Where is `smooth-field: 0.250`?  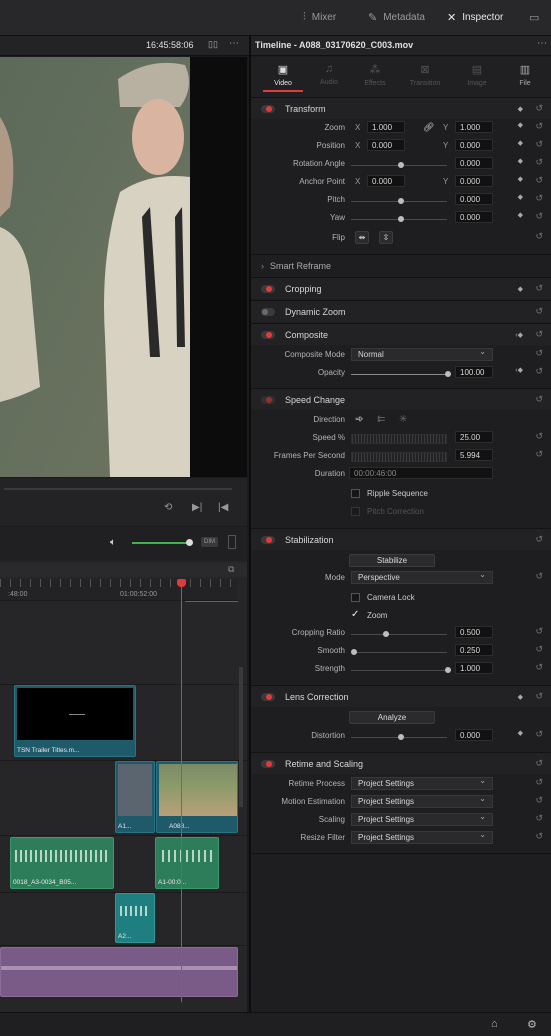
smooth-field: 0.250 is located at coordinates (474, 650).